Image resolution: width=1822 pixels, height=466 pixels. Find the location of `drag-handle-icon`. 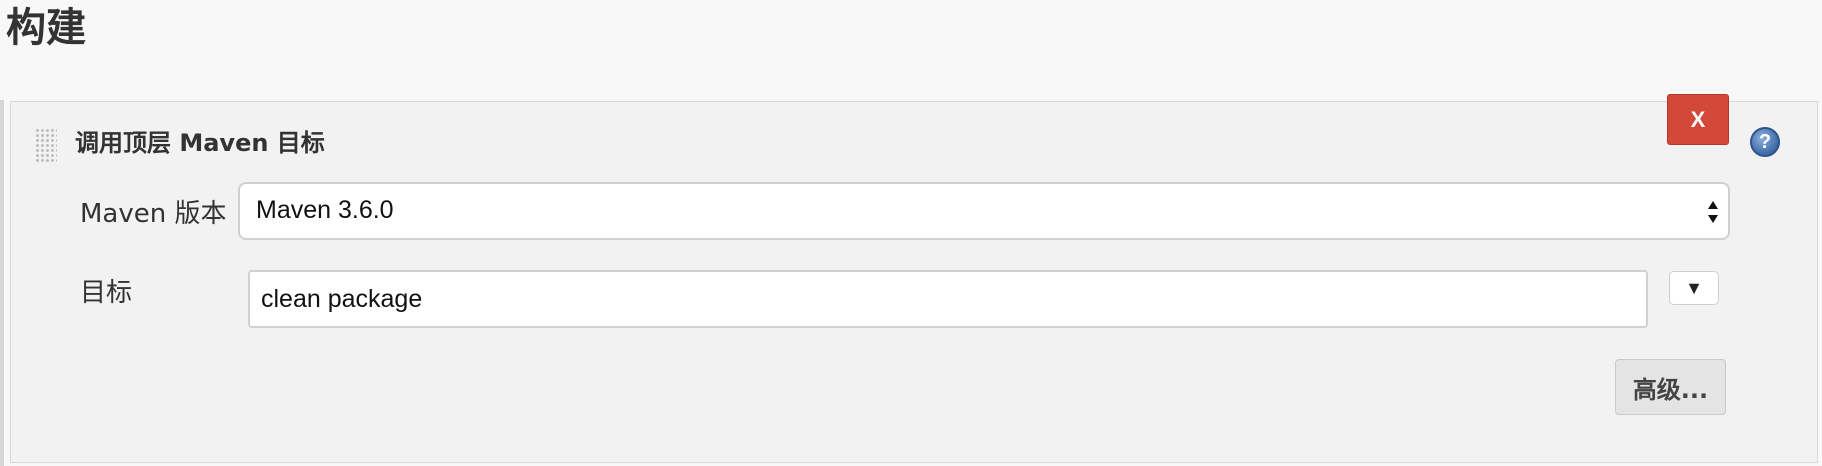

drag-handle-icon is located at coordinates (46, 145).